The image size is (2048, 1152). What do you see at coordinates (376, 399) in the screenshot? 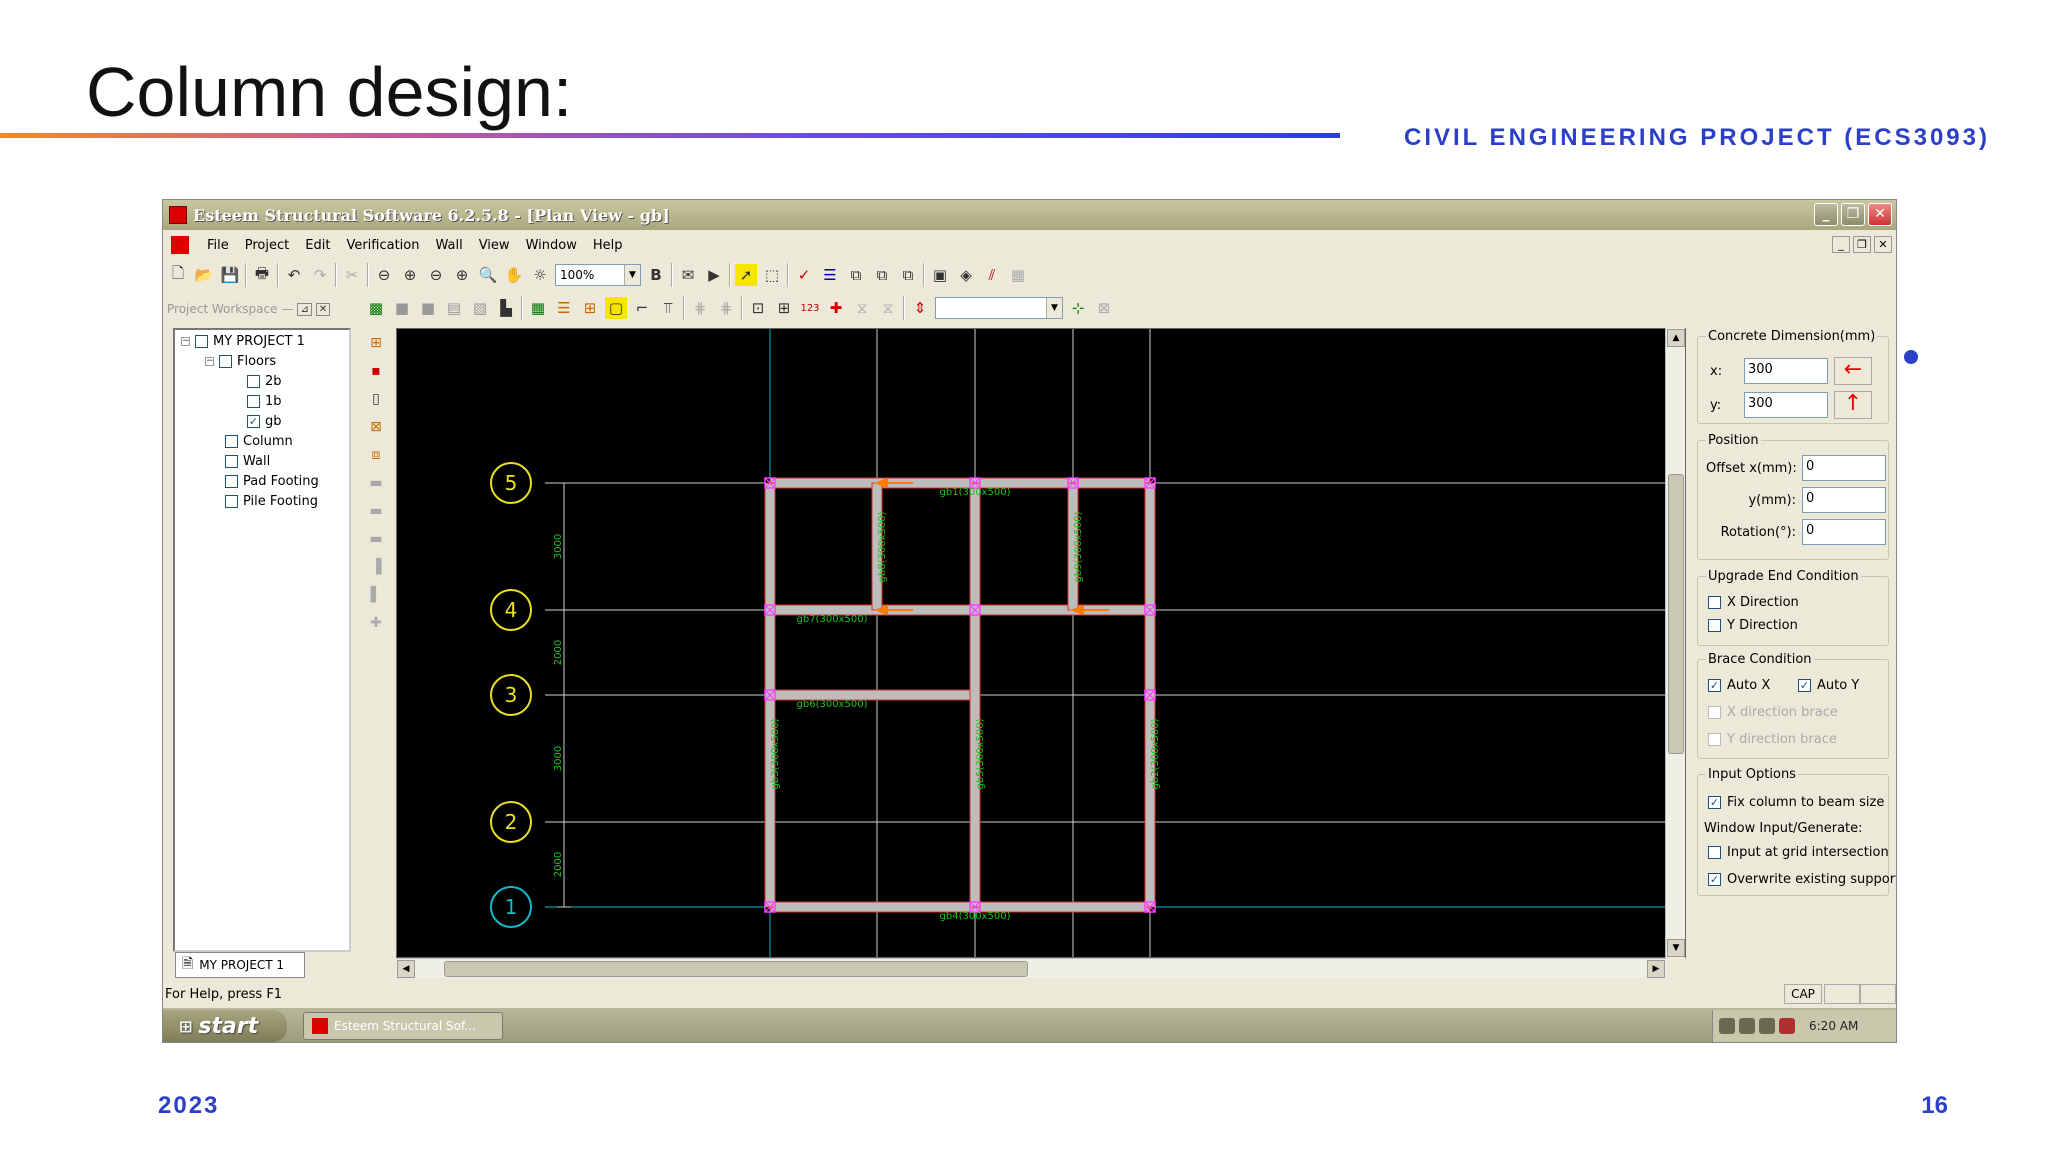
I see `add-column-icon: ▯` at bounding box center [376, 399].